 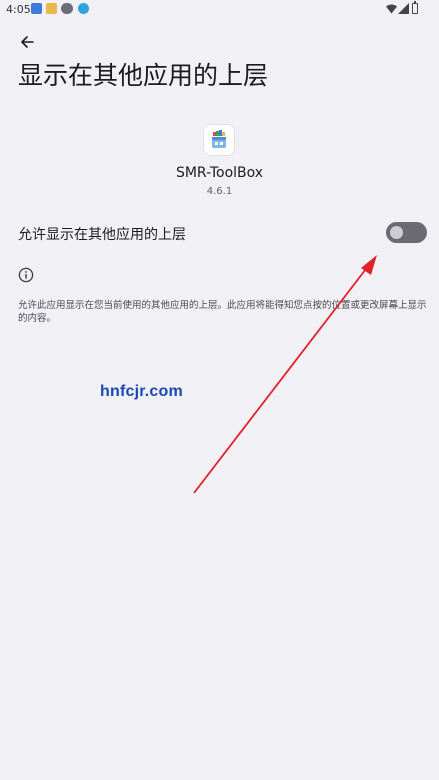 I want to click on permission-label: 允许显示在其他应用的上层, so click(x=102, y=235).